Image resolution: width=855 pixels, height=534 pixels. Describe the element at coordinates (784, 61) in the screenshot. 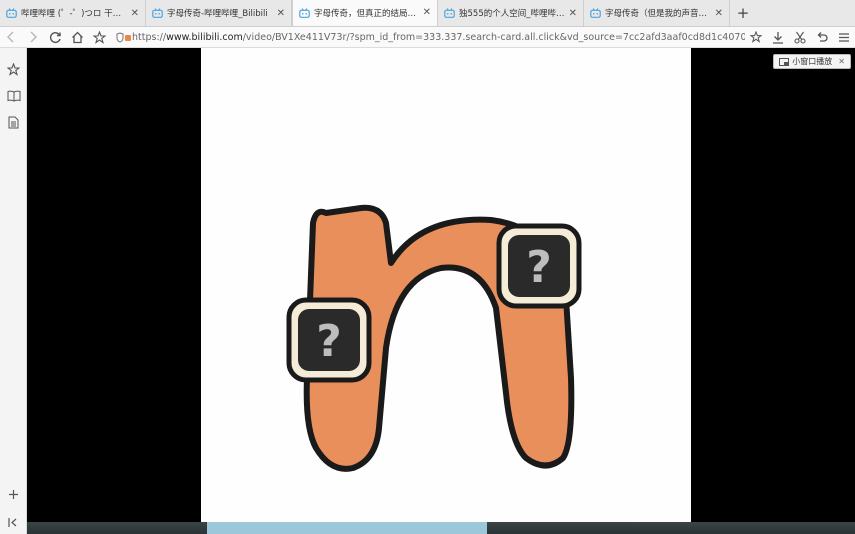

I see `pip-icon` at that location.